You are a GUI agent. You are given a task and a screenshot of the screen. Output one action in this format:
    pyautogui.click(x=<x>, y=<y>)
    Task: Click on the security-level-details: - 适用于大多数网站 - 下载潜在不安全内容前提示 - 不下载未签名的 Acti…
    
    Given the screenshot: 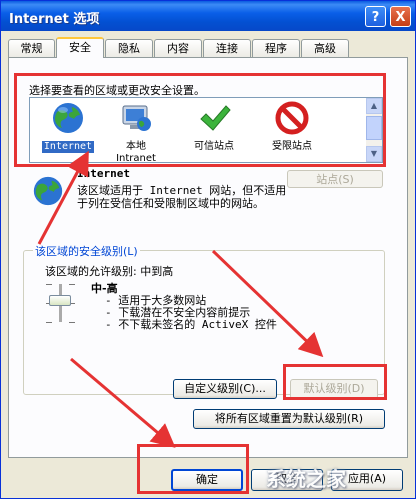 What is the action you would take?
    pyautogui.click(x=191, y=313)
    